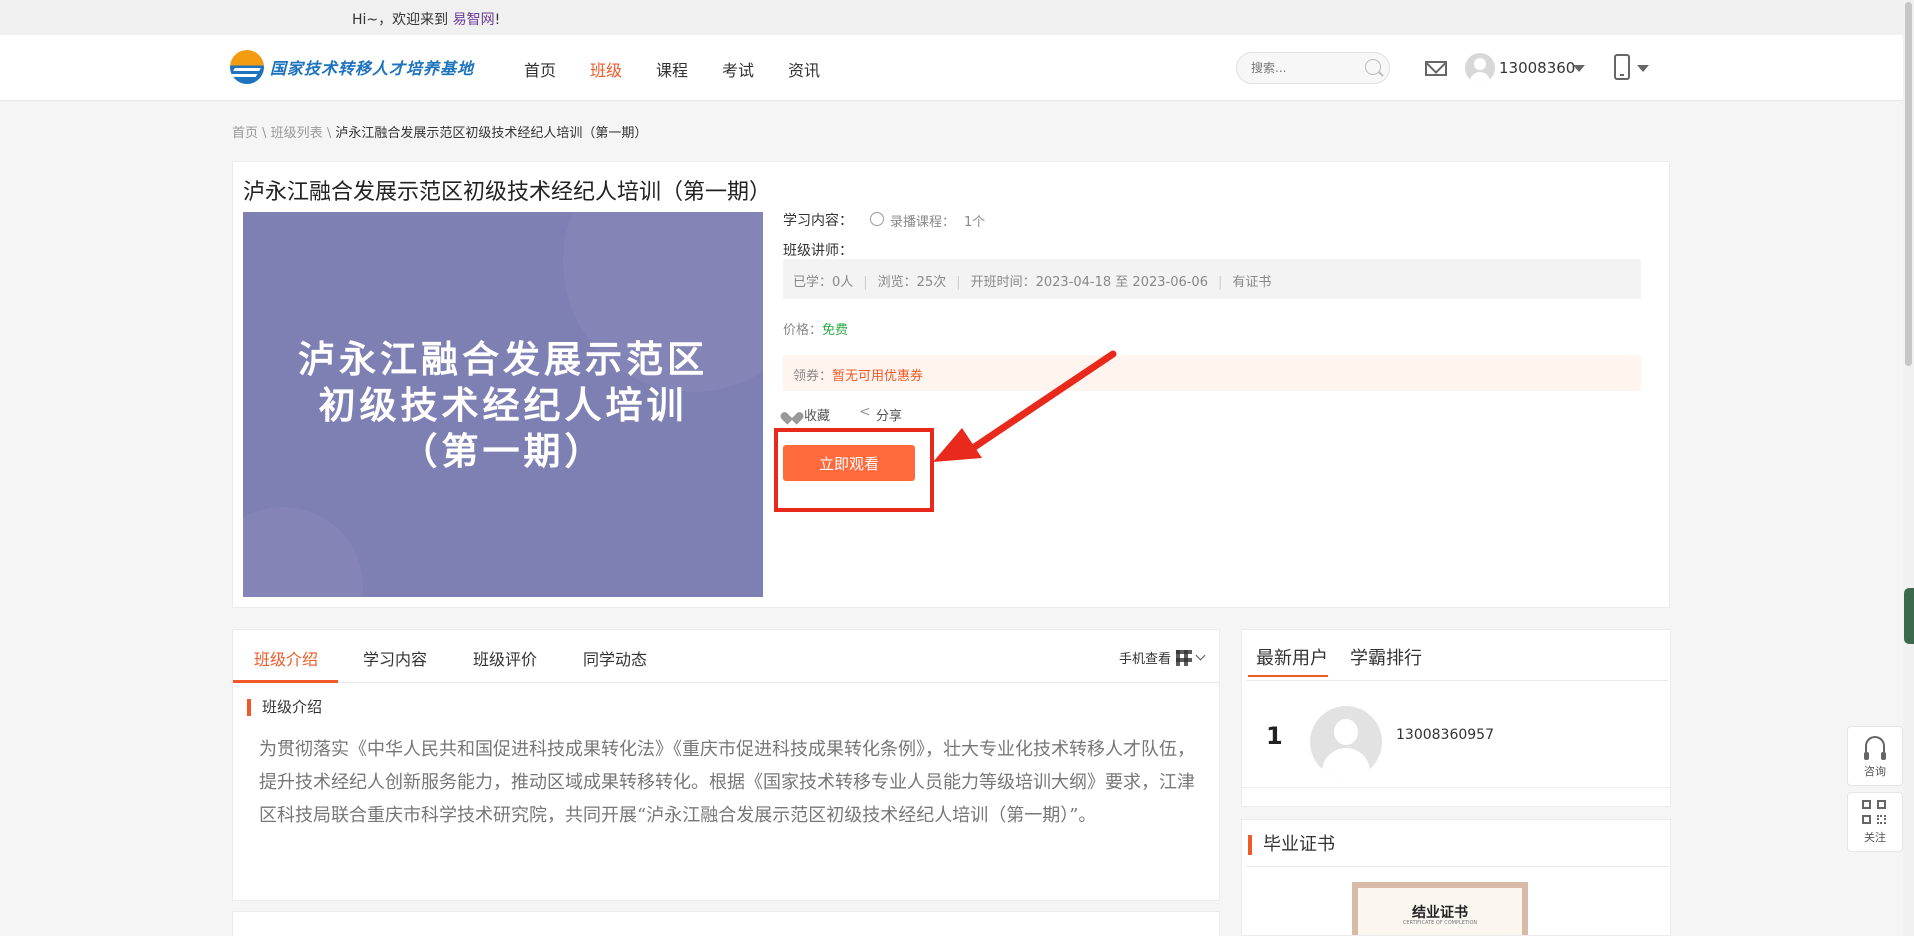 The height and width of the screenshot is (936, 1914). What do you see at coordinates (1440, 923) in the screenshot?
I see `certificate-subtitle: CERTIFICATE OF COMPLETION` at bounding box center [1440, 923].